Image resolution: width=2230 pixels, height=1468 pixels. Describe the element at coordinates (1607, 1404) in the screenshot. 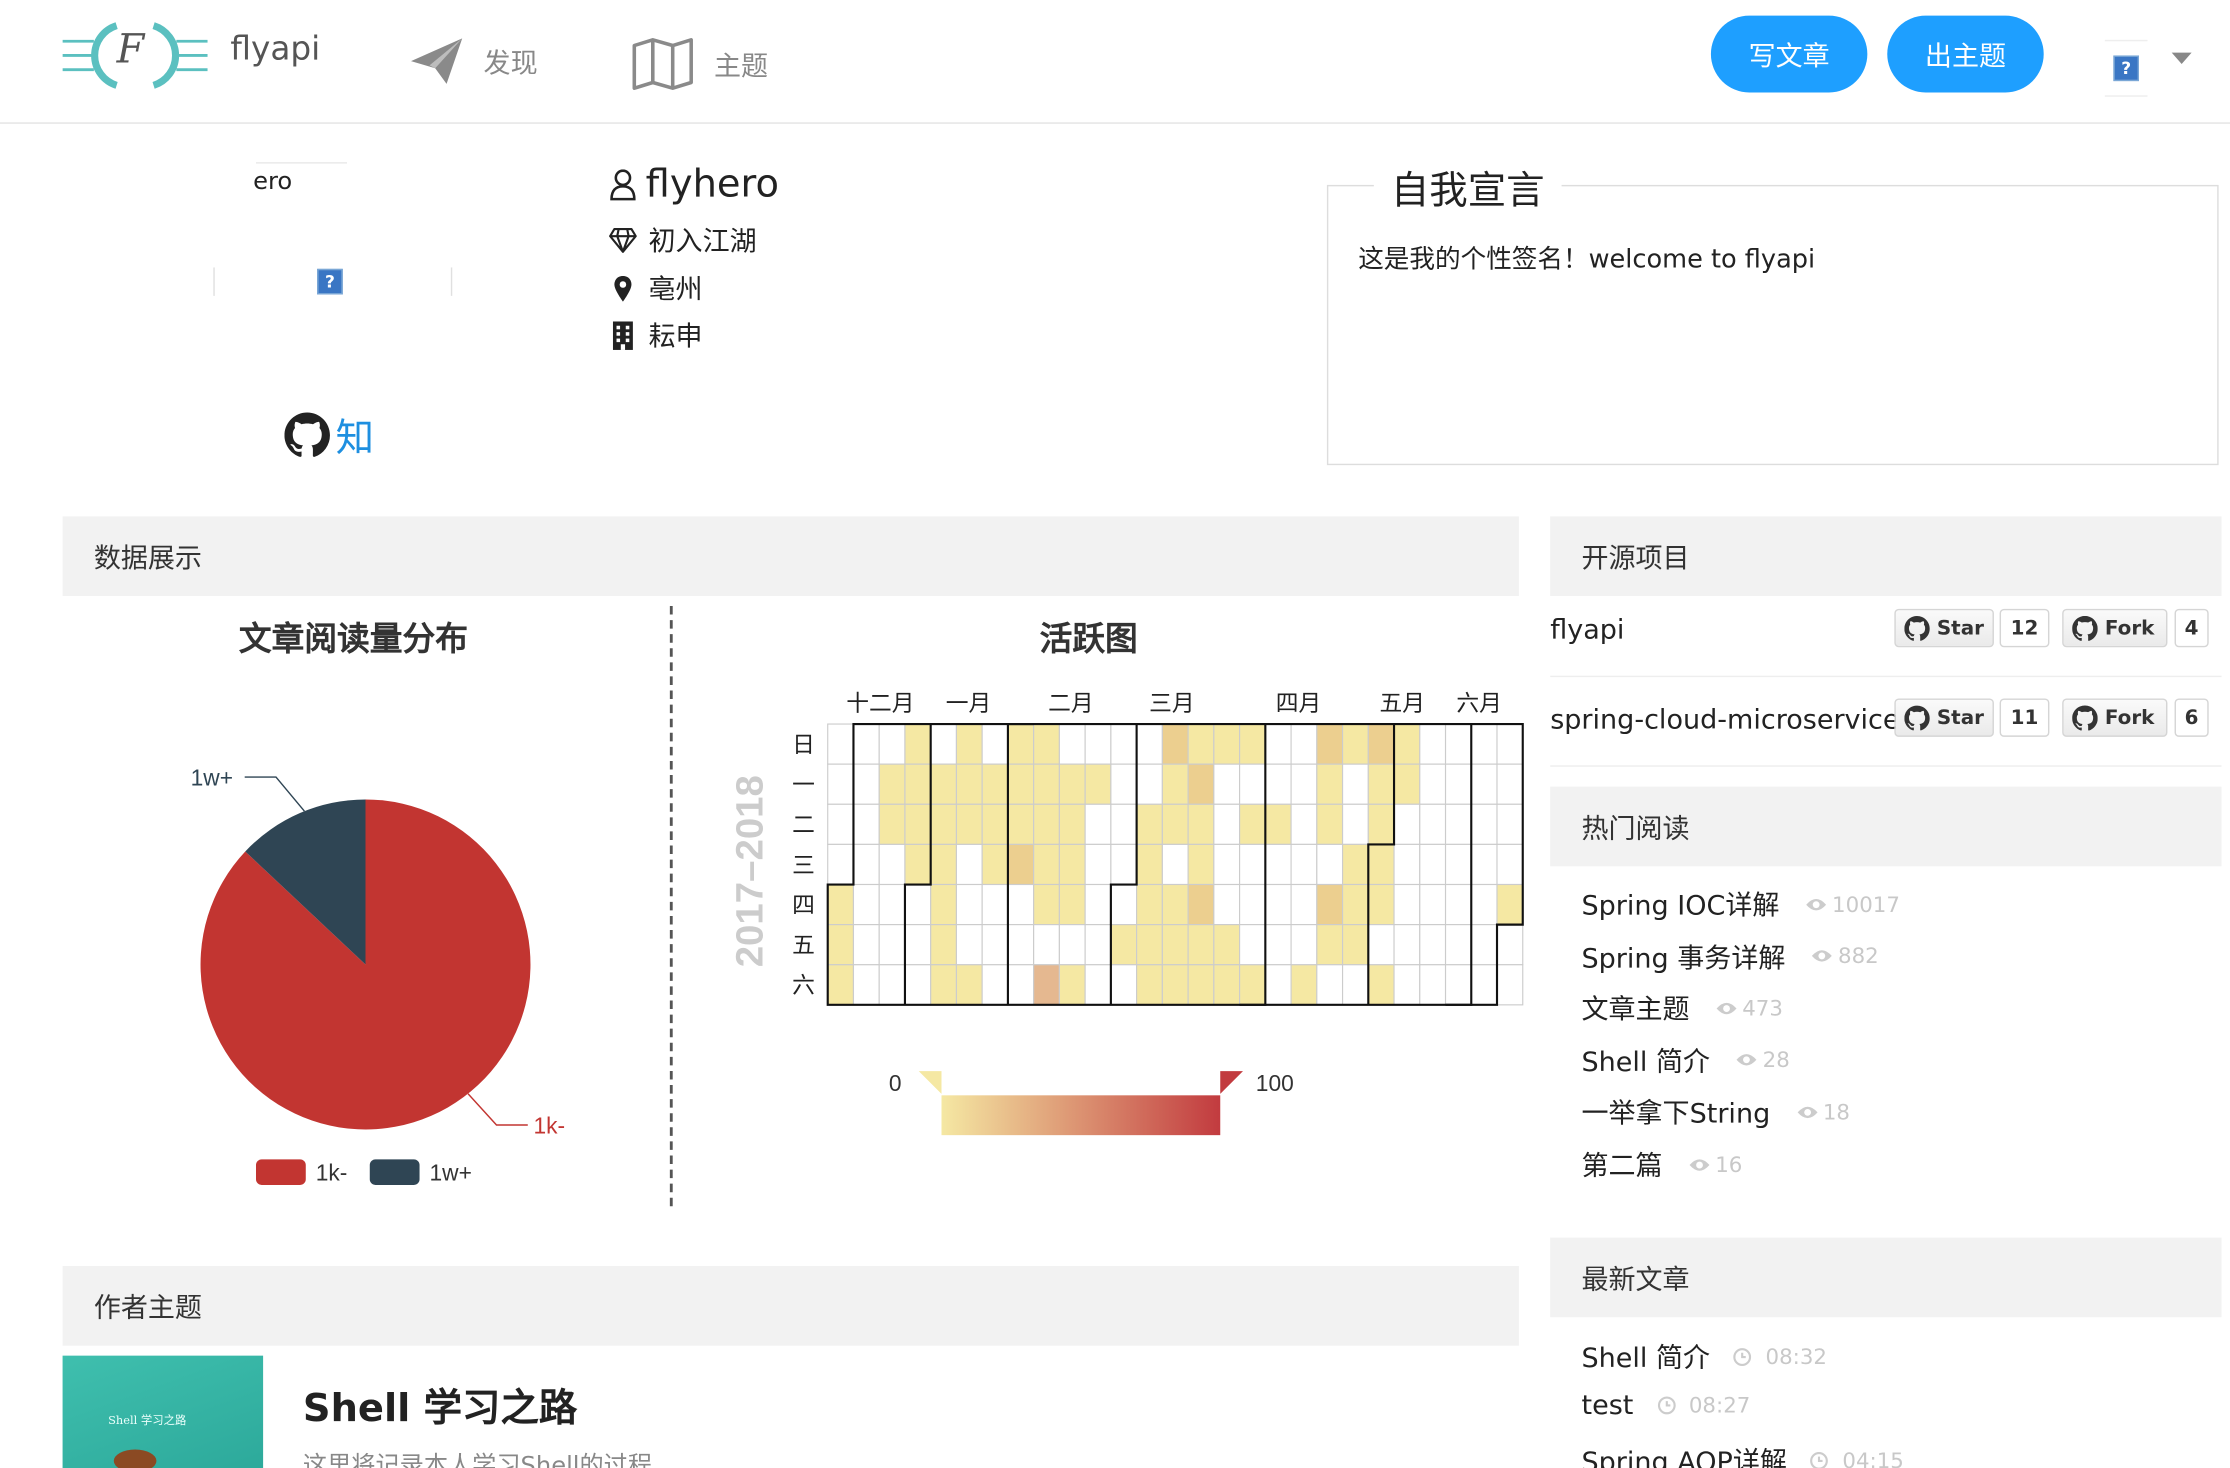

I see `latest-title: test` at that location.